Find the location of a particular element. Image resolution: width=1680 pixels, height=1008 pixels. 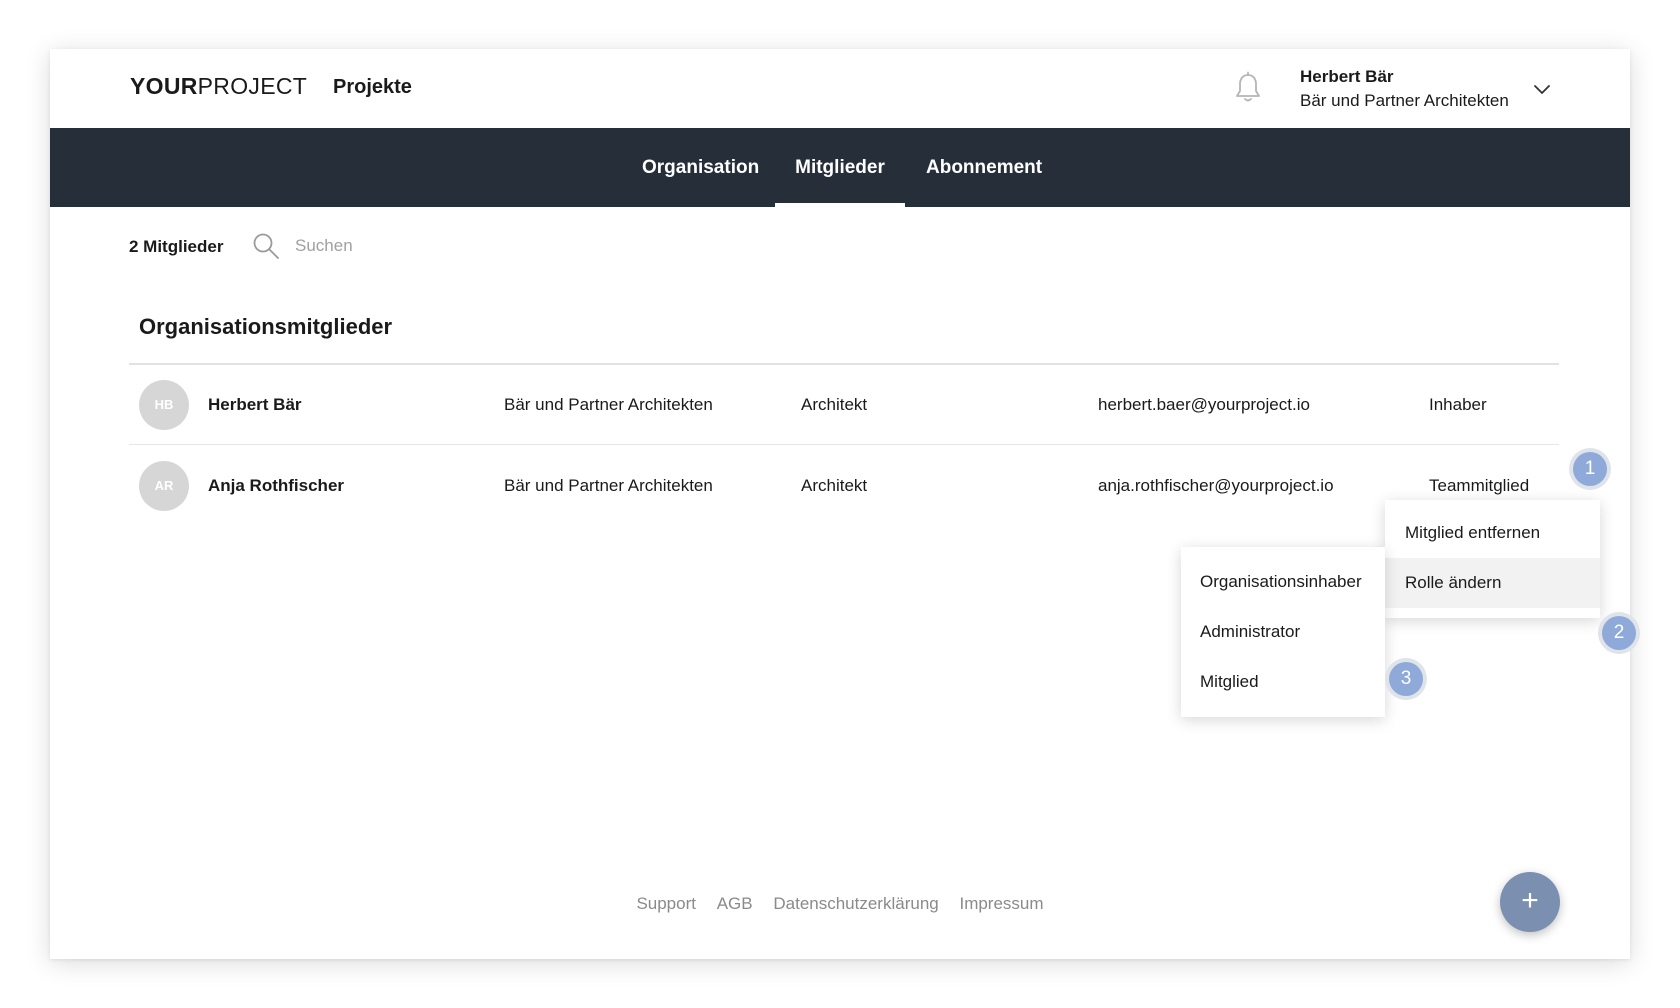

step-badge: 3 is located at coordinates (1406, 679).